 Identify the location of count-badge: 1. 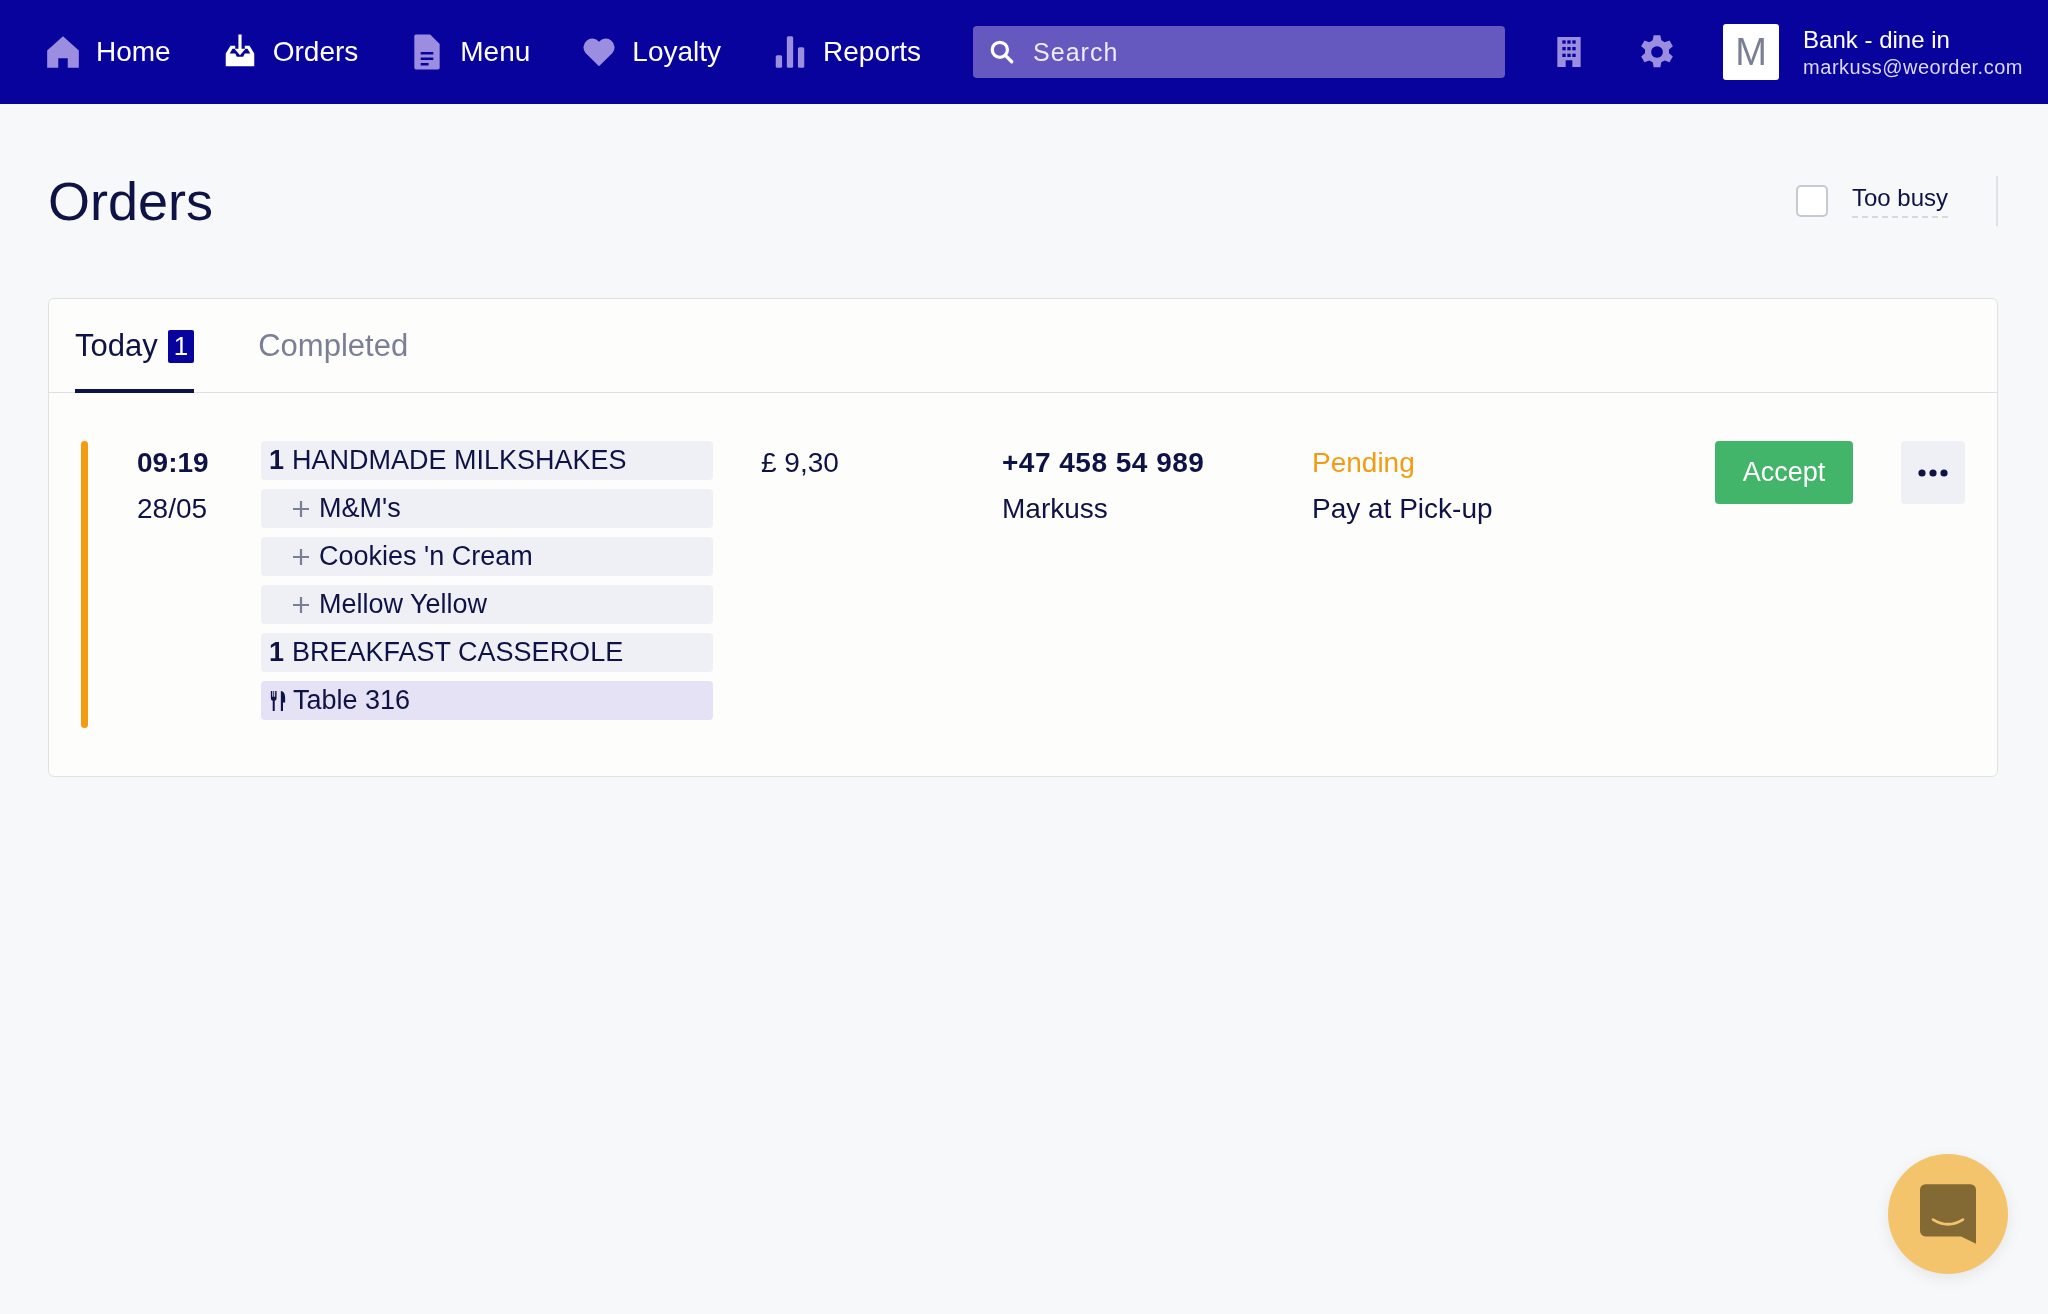
(181, 346).